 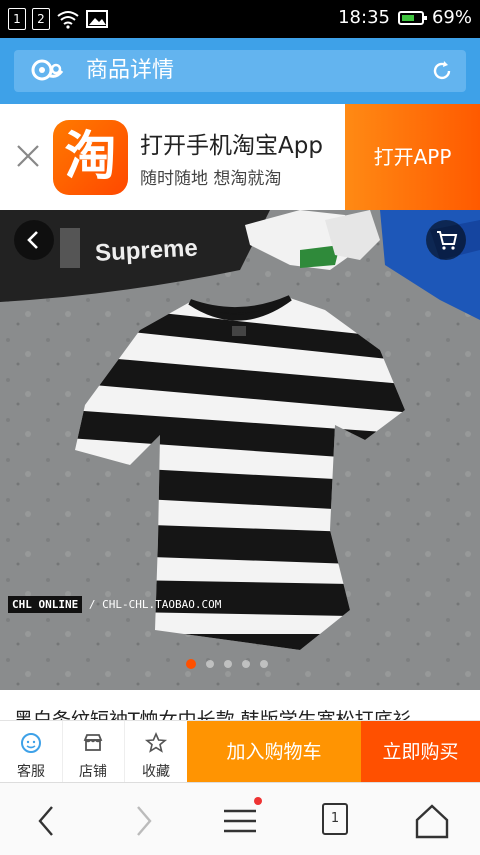 I want to click on shopping-cart-icon, so click(x=447, y=240).